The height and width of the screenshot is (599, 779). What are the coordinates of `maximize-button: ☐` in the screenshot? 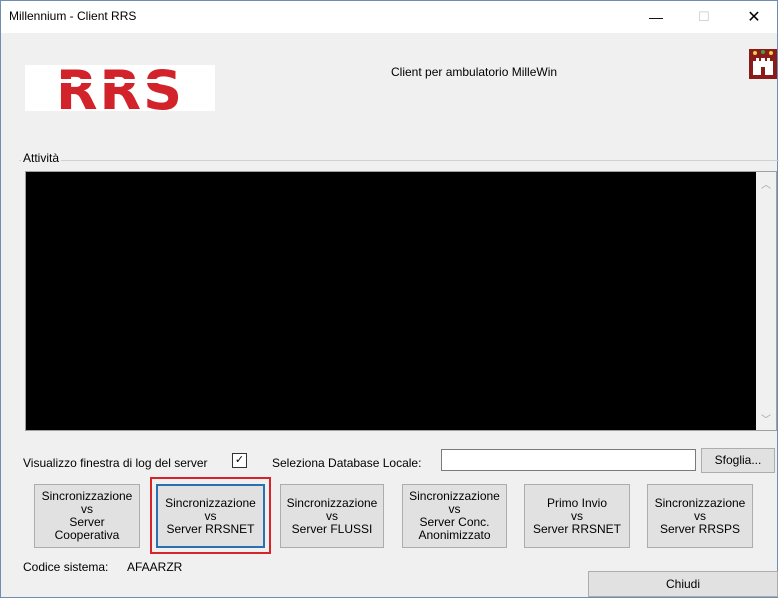 It's located at (704, 17).